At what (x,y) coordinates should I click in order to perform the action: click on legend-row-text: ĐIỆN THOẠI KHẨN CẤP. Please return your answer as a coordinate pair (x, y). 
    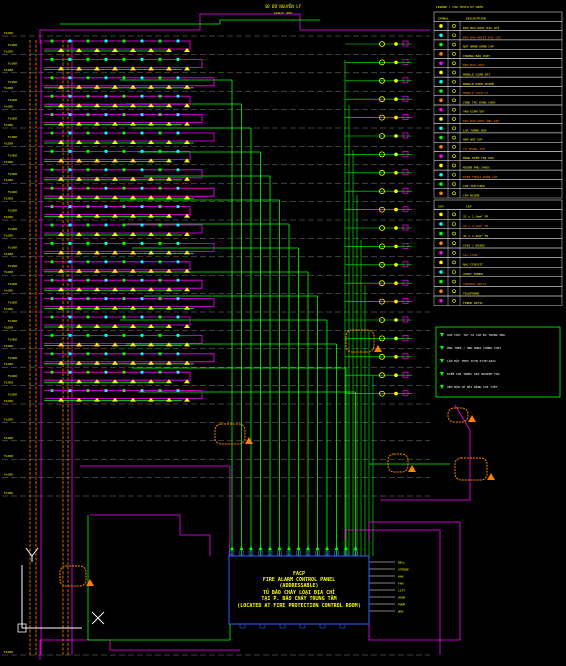
    Looking at the image, I should click on (480, 176).